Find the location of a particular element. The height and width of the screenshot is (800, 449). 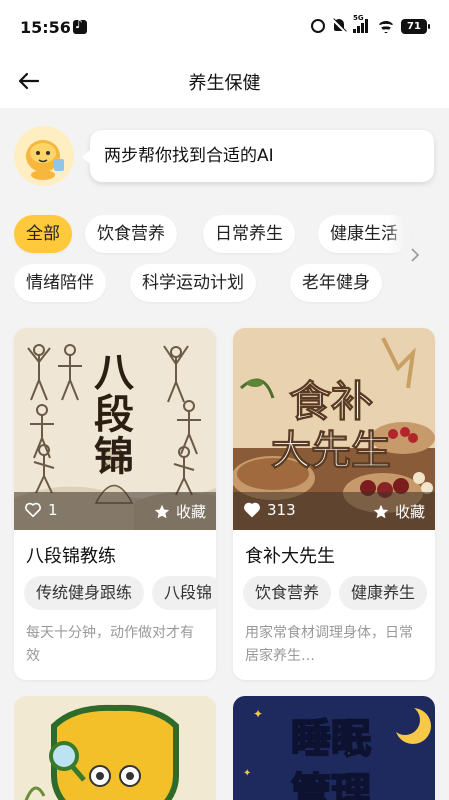

like-button: 1 is located at coordinates (41, 510).